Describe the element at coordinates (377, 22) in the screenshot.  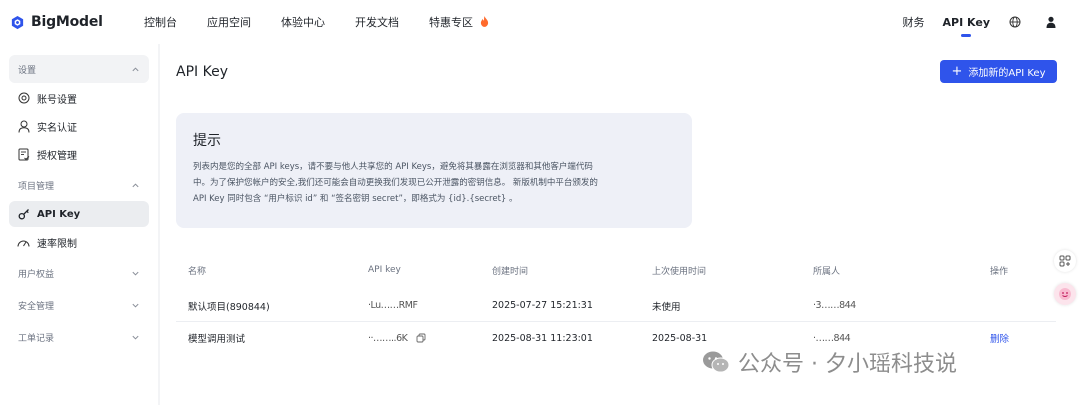
I see `nav-dev-docs: 开发文档` at that location.